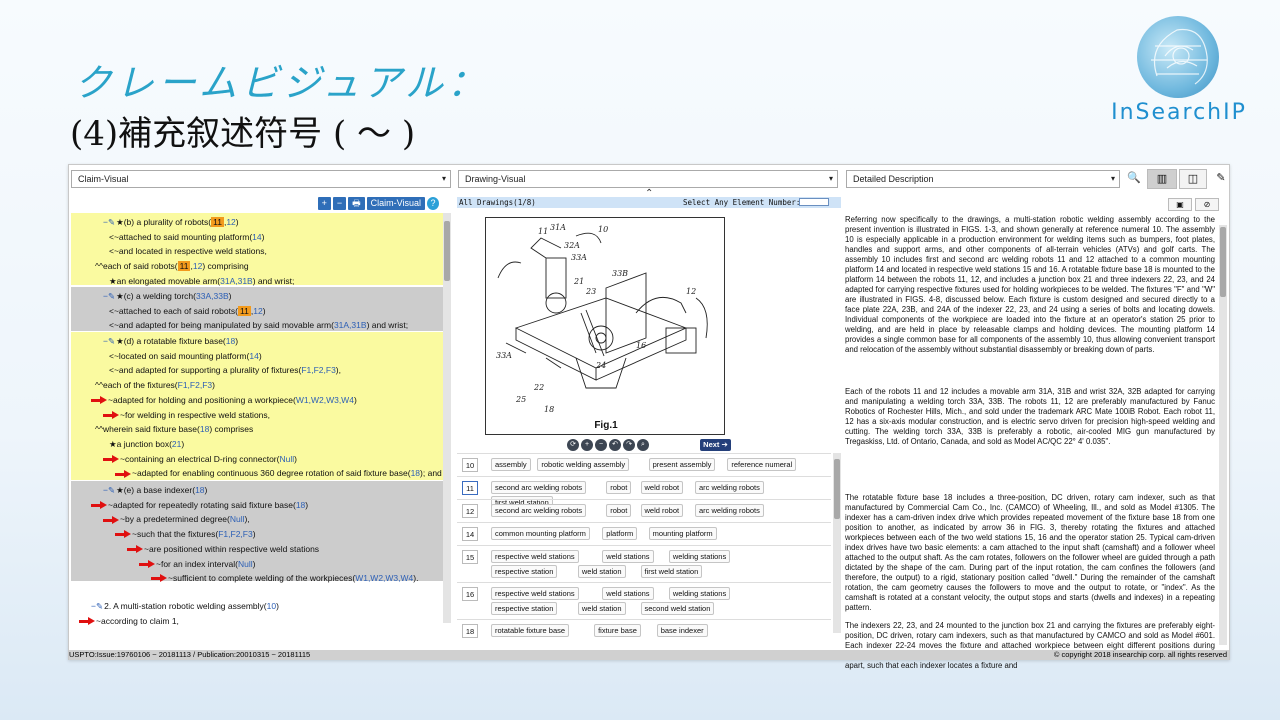 The width and height of the screenshot is (1280, 720). I want to click on element-term-tag: mounting platform, so click(682, 533).